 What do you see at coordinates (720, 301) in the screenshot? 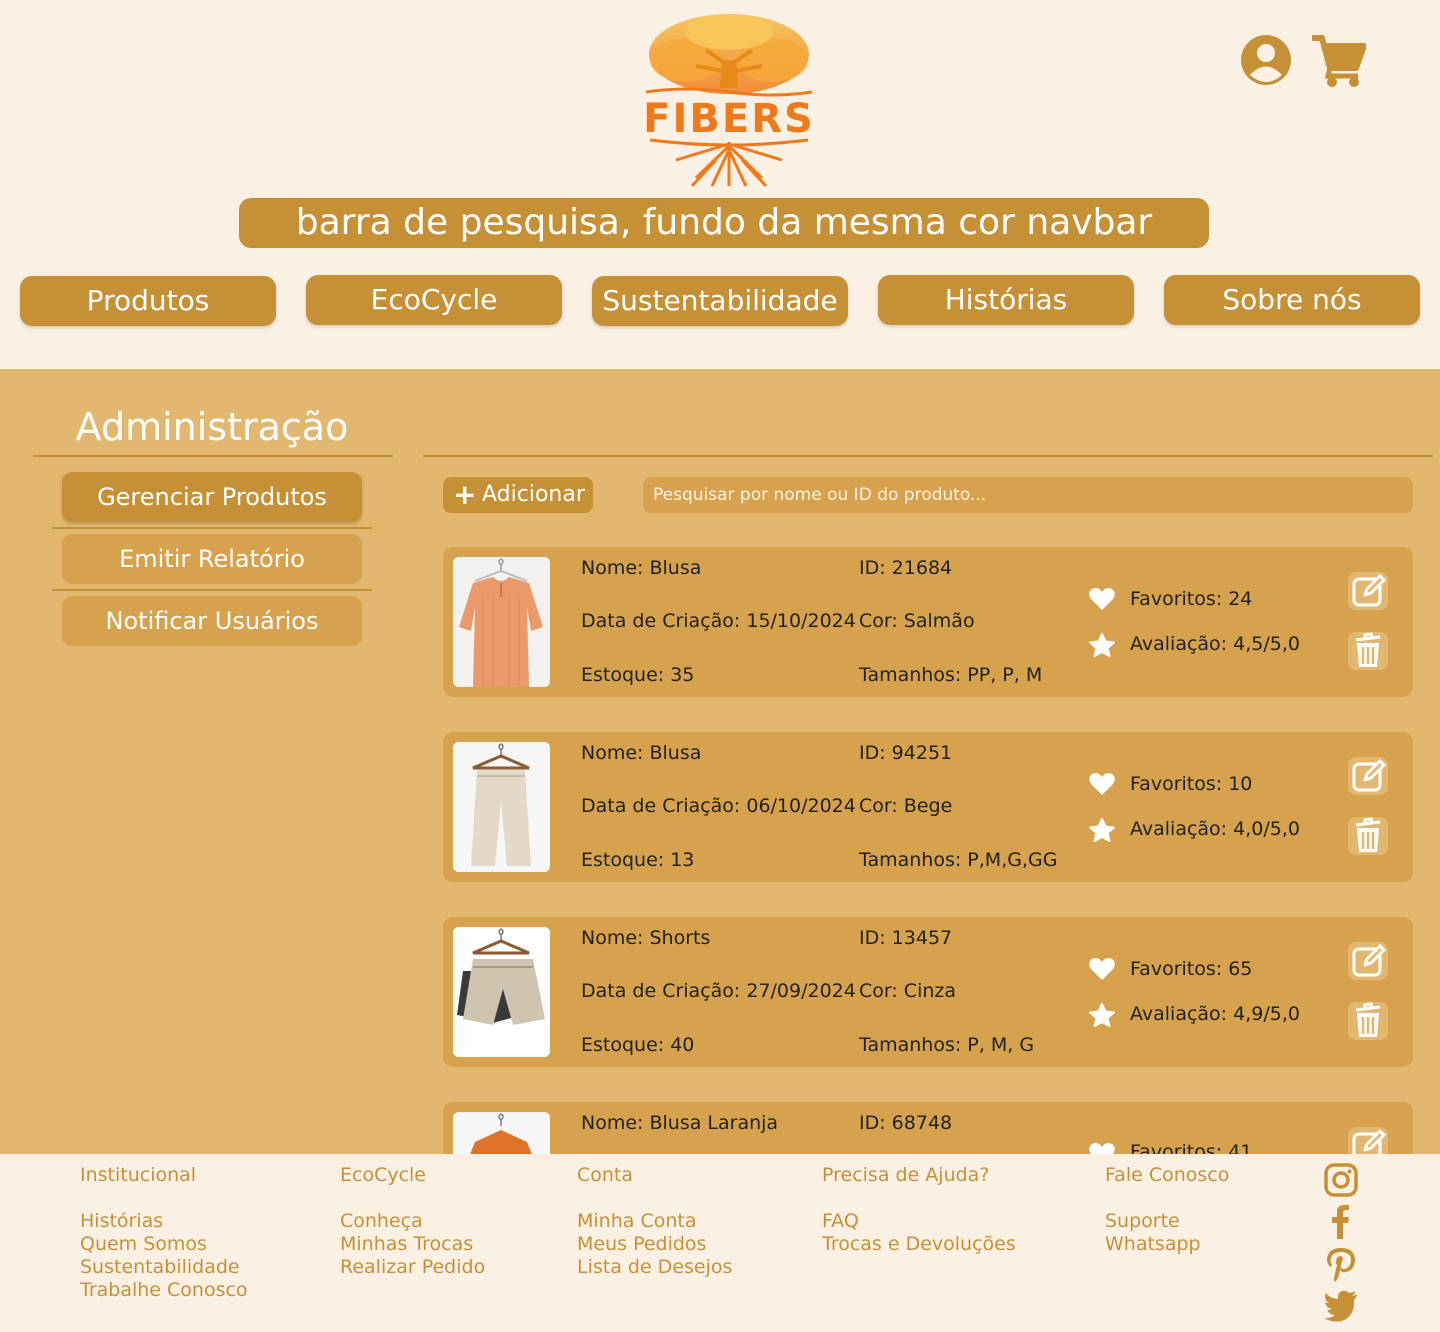
I see `nav-sustentabilidade: Sustentabilidade` at bounding box center [720, 301].